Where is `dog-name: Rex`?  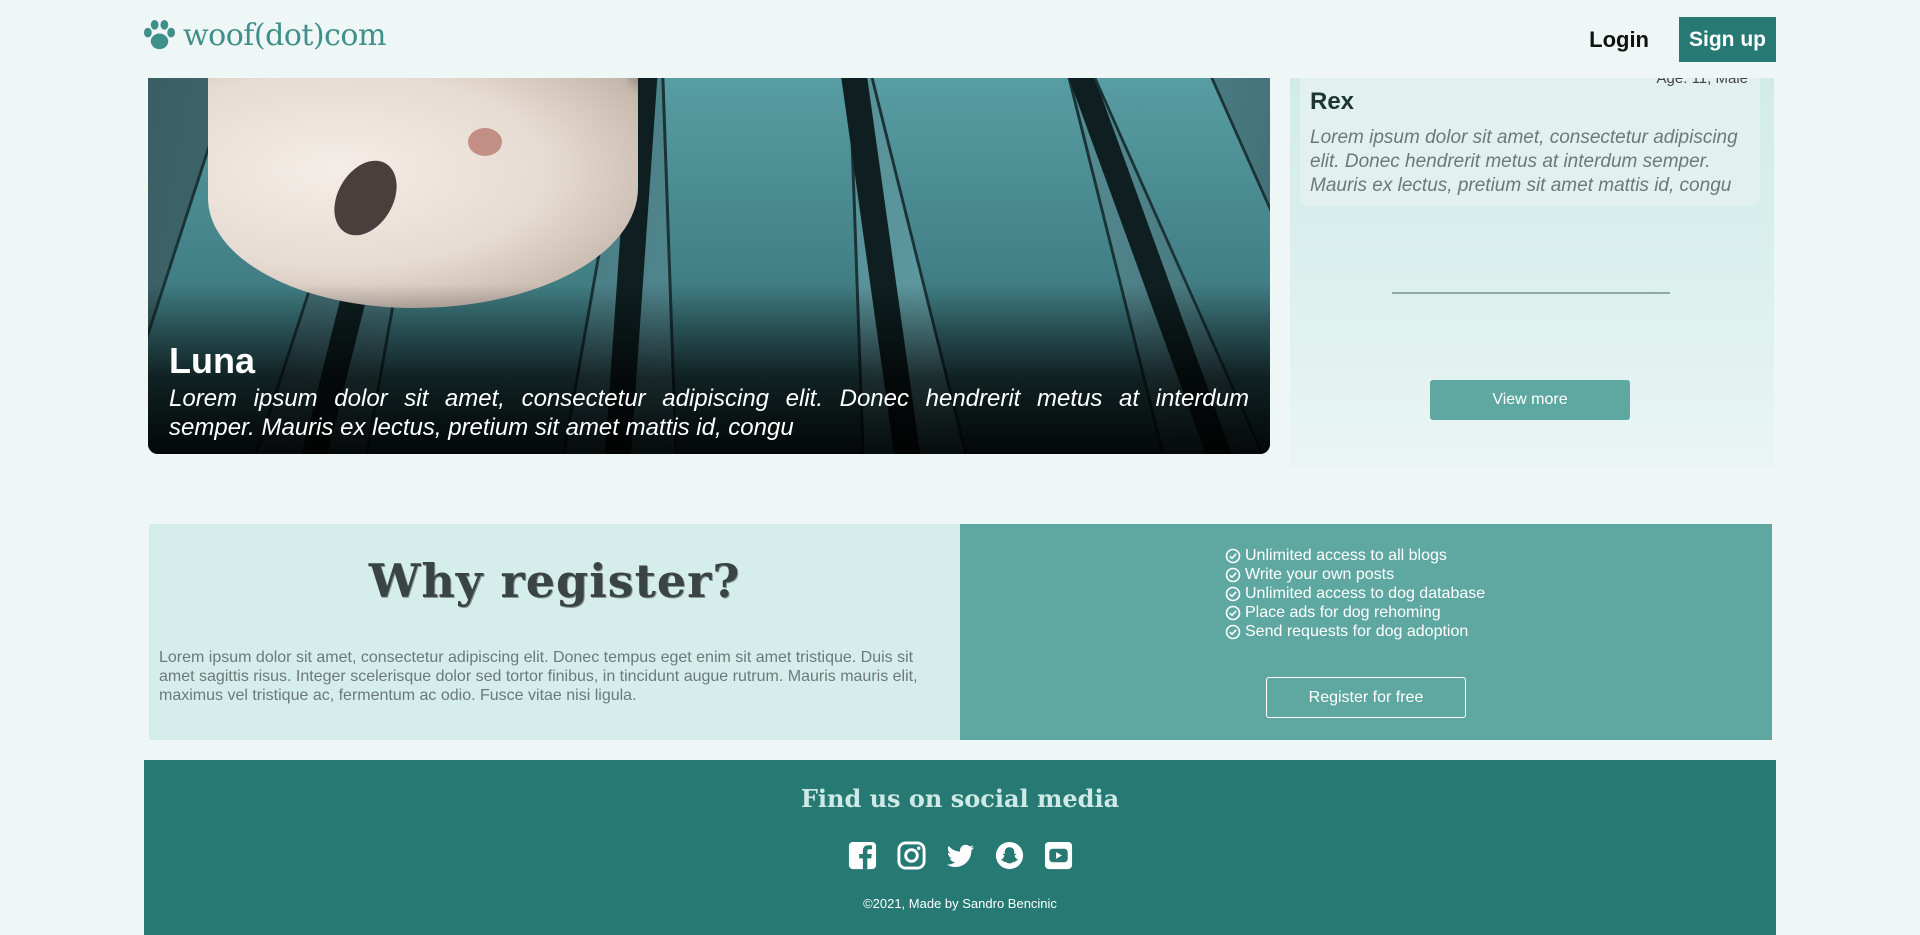 dog-name: Rex is located at coordinates (1332, 101).